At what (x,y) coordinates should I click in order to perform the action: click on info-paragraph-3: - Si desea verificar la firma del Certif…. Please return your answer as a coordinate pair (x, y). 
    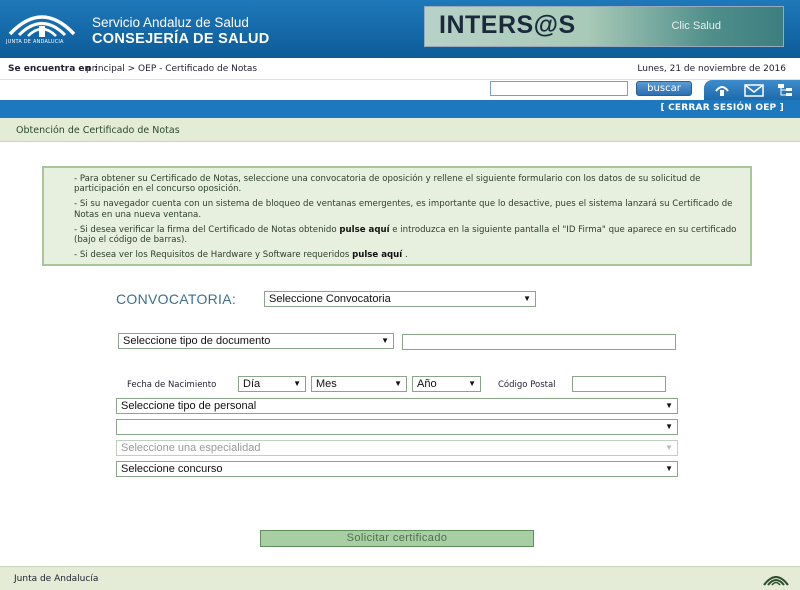
    Looking at the image, I should click on (407, 235).